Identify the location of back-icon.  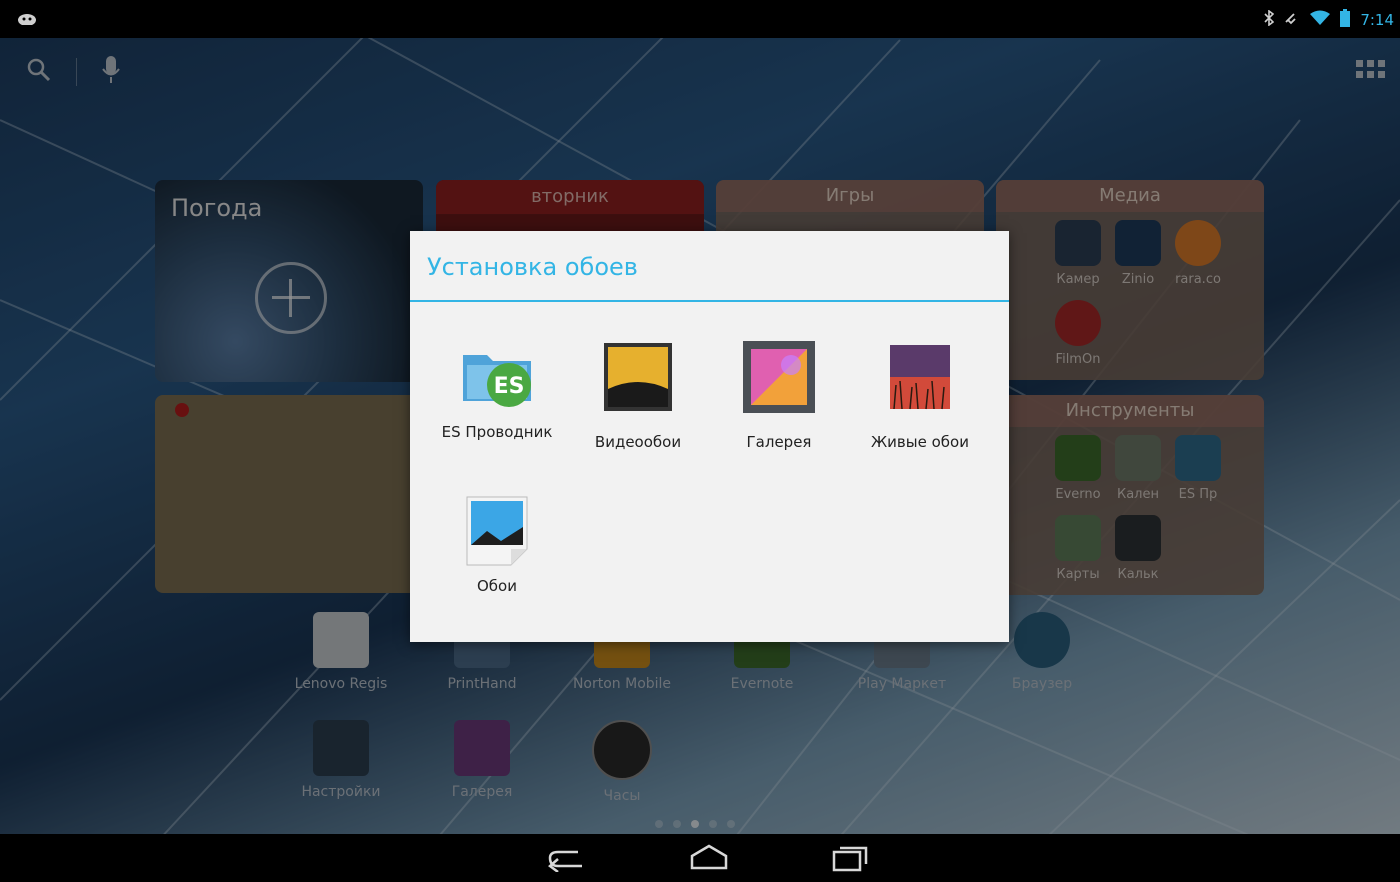
(568, 860).